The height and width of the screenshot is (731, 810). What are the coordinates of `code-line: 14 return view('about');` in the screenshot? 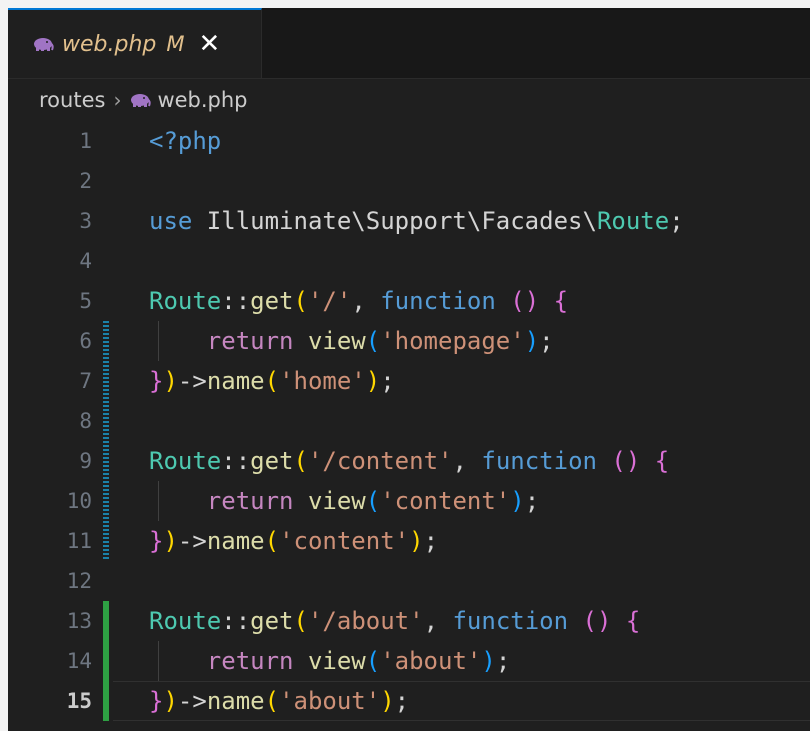 It's located at (409, 661).